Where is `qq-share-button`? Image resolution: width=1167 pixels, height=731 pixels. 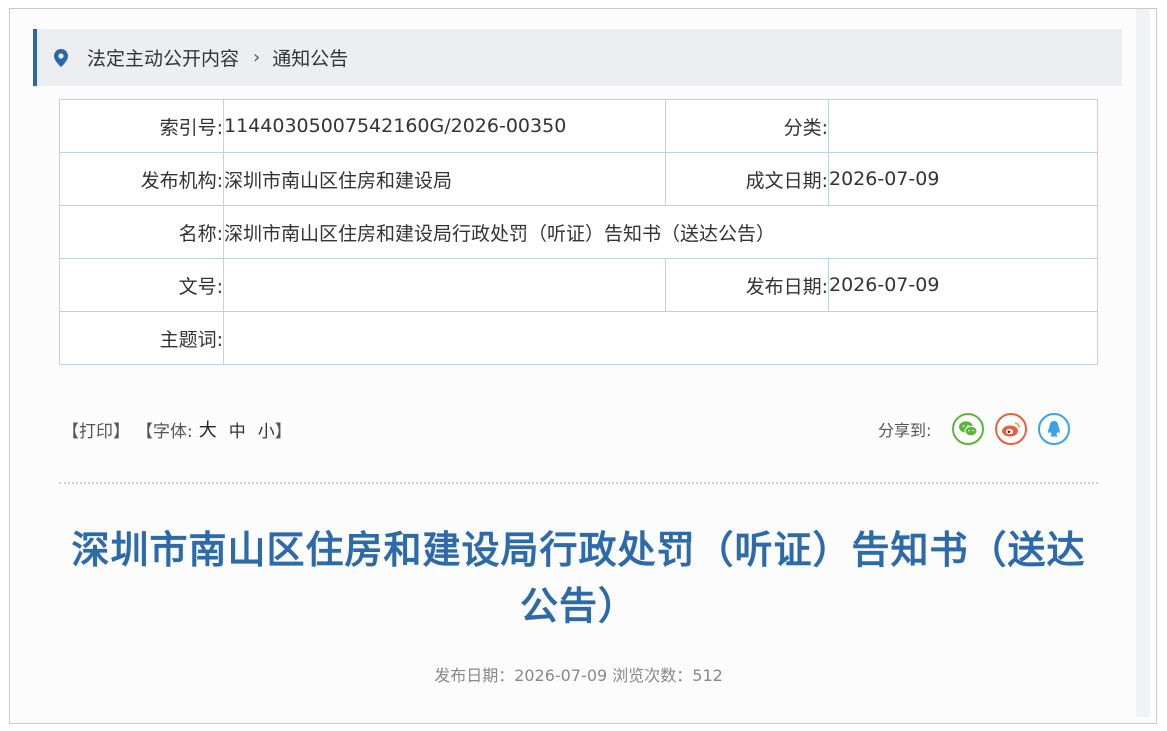
qq-share-button is located at coordinates (1054, 429).